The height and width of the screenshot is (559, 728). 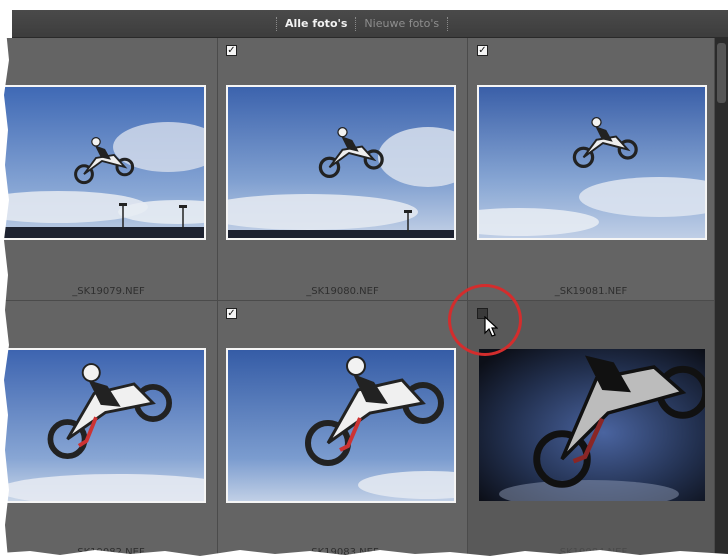 I want to click on import-source-tabs: Alle foto's Nieuwe foto's, so click(x=362, y=23).